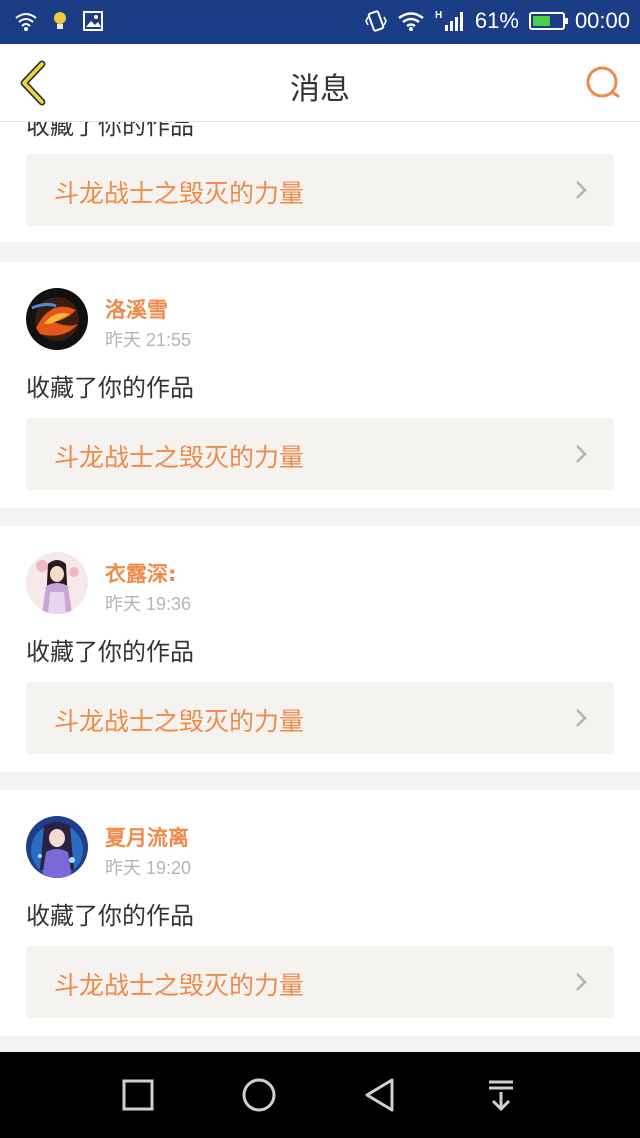 The height and width of the screenshot is (1138, 640). Describe the element at coordinates (320, 1095) in the screenshot. I see `system-nav-bar` at that location.